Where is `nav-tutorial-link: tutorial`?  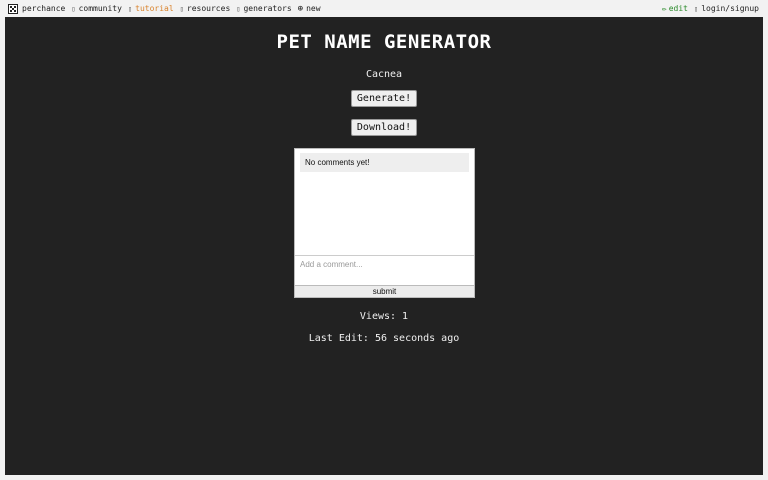 nav-tutorial-link: tutorial is located at coordinates (154, 8).